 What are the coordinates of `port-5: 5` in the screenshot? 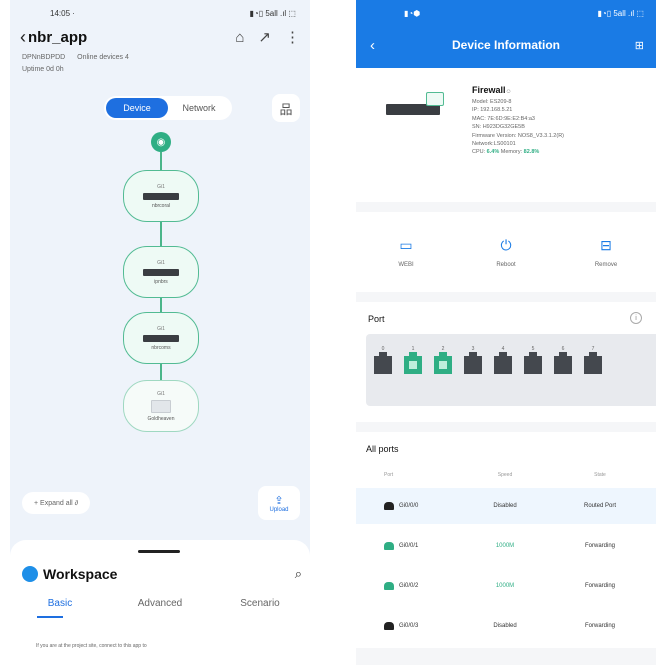 It's located at (533, 360).